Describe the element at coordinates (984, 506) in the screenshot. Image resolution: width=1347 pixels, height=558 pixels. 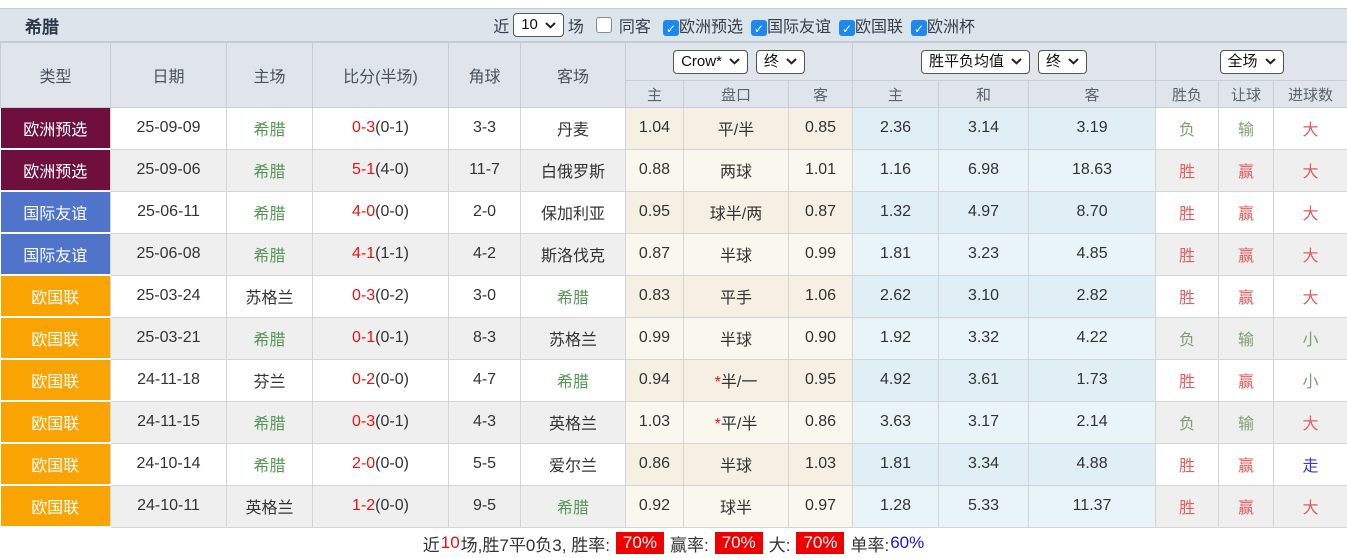
I see `avg-draw-odds: 5.33` at that location.